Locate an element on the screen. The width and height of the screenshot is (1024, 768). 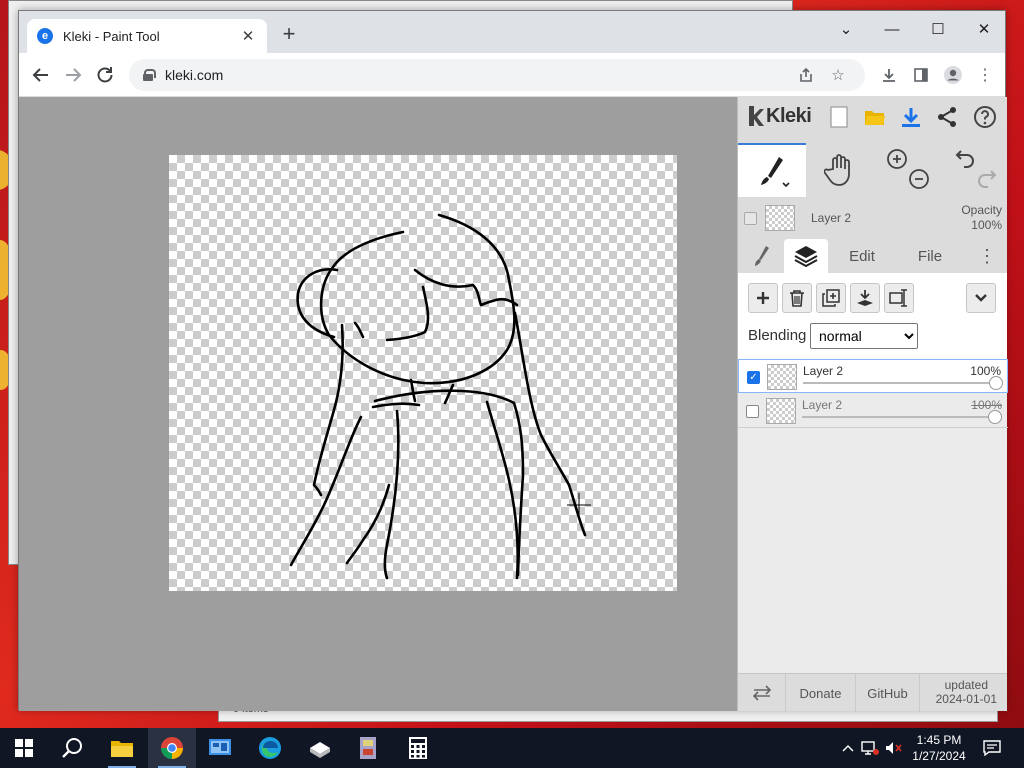
edge-app is located at coordinates (270, 748).